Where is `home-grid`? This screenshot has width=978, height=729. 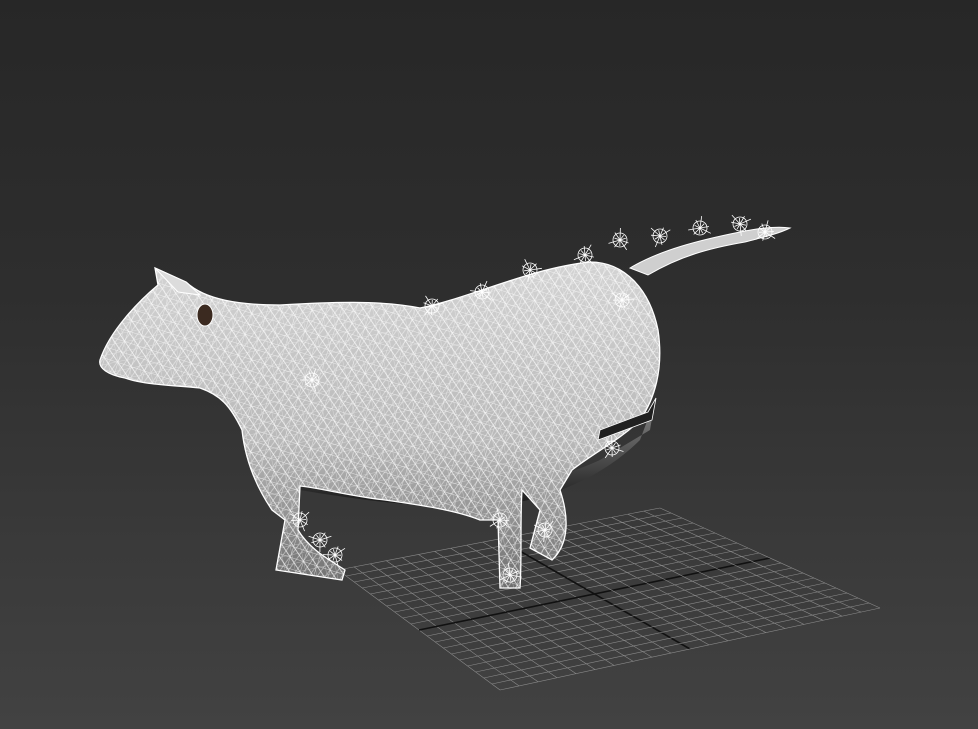
home-grid is located at coordinates (609, 599).